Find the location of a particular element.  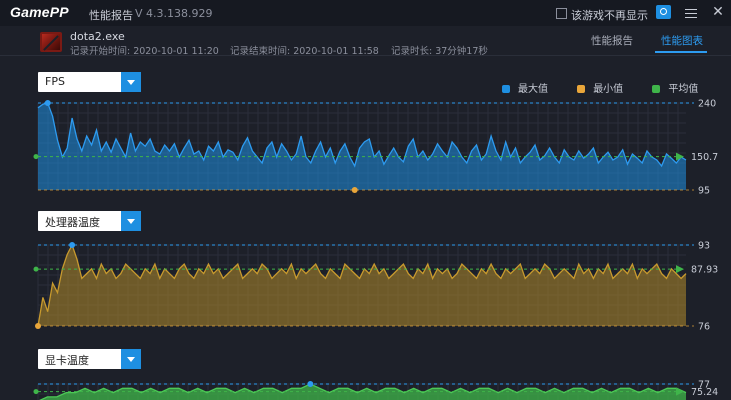

avg-value-label: 150.7 is located at coordinates (704, 157).